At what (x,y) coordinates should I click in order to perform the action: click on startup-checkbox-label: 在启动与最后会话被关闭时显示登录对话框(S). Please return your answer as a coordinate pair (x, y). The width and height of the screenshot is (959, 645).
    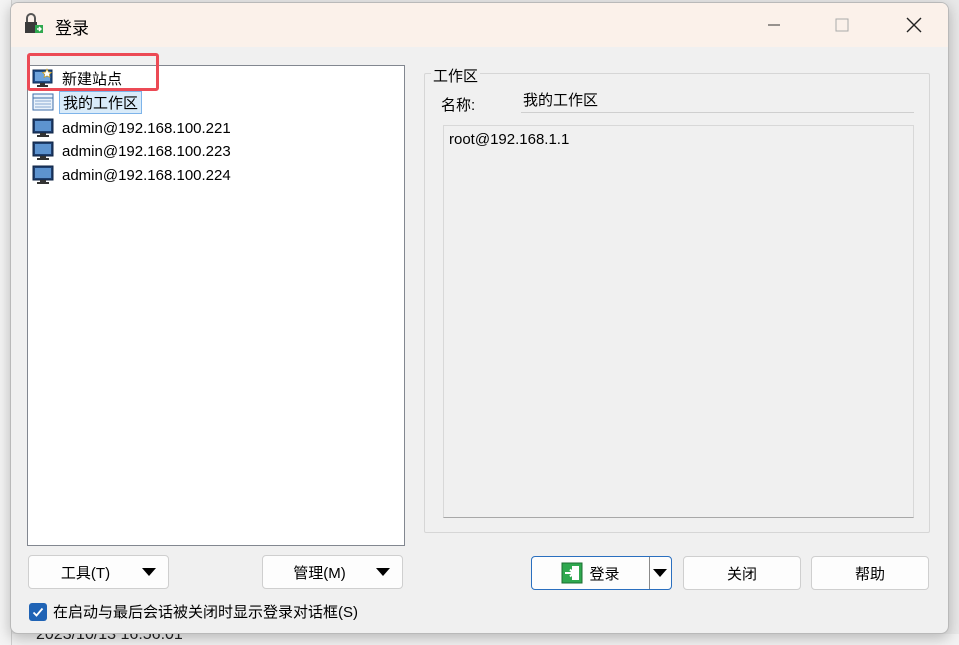
    Looking at the image, I should click on (205, 612).